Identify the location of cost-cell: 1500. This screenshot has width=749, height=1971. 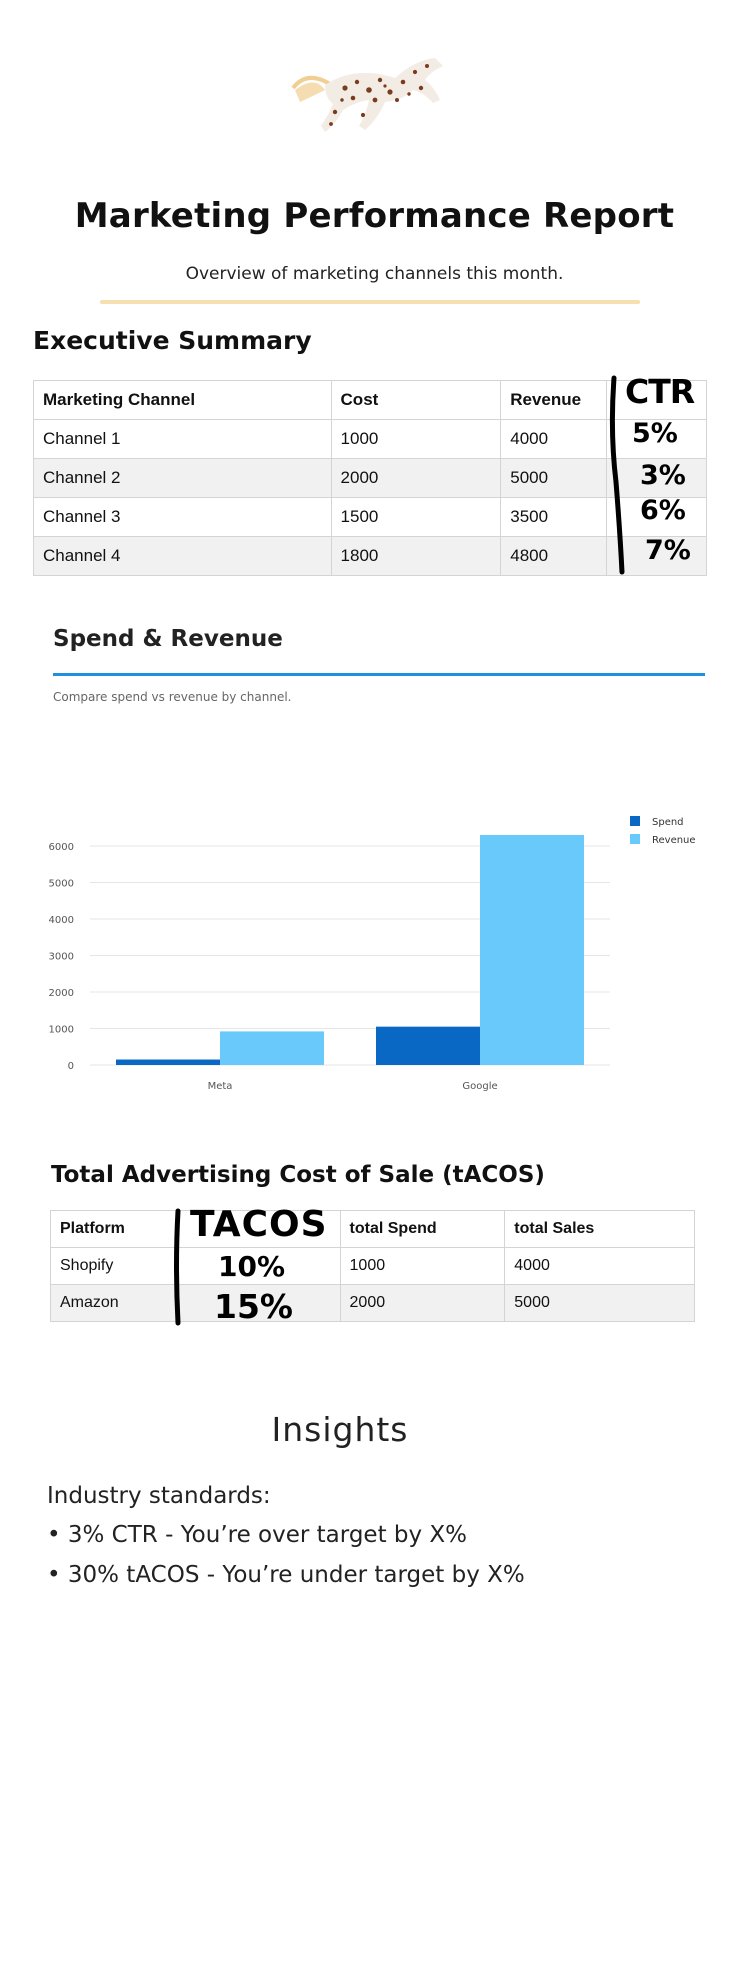
(416, 517).